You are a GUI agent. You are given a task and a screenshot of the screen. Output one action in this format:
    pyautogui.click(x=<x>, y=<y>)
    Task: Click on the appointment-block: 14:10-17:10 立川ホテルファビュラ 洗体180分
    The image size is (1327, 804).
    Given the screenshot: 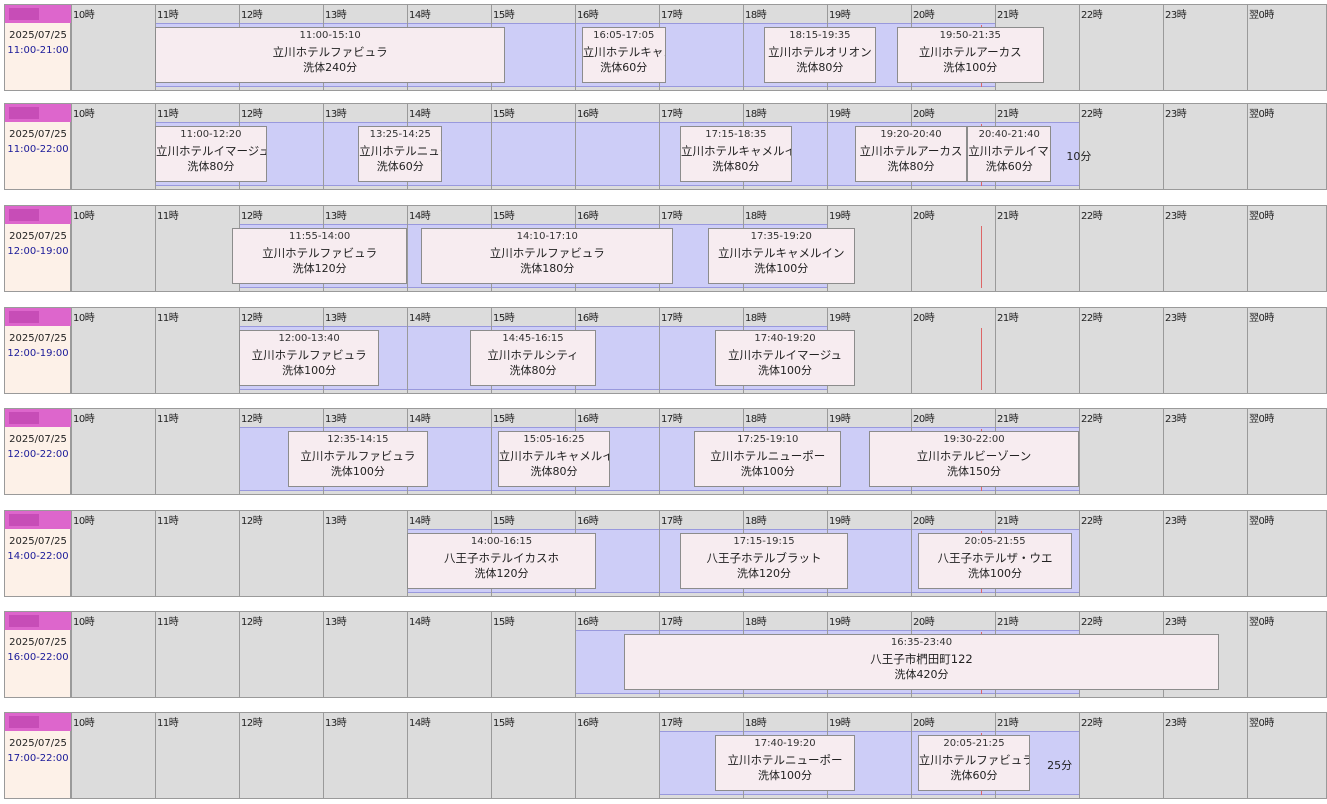 What is the action you would take?
    pyautogui.click(x=547, y=256)
    